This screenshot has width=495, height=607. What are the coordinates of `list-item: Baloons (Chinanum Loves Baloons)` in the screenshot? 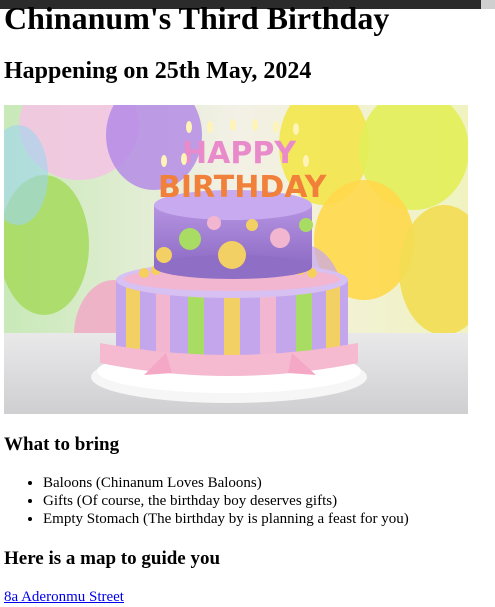 It's located at (226, 483).